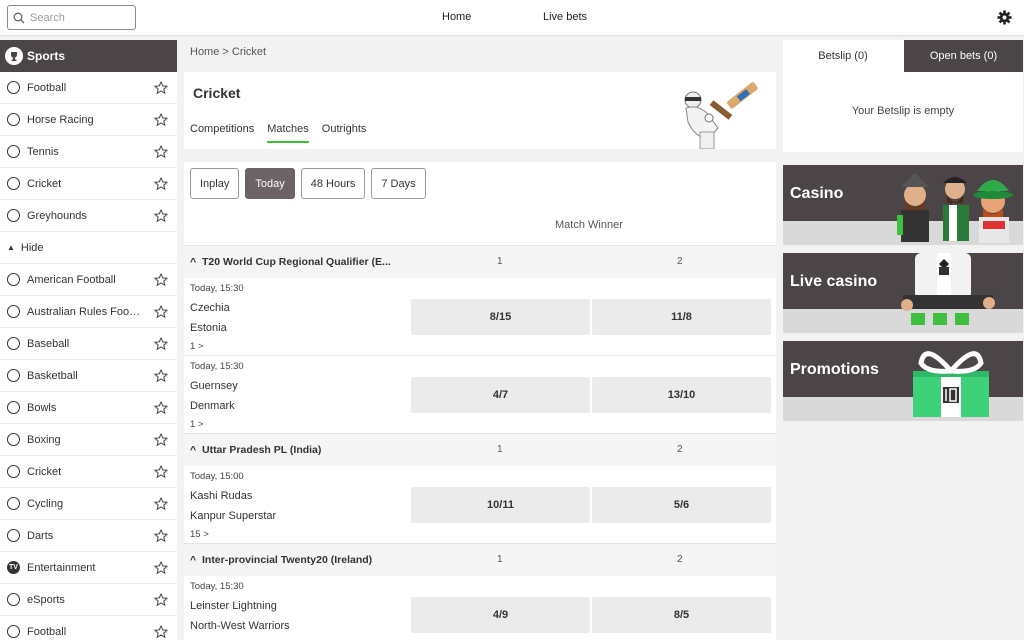  I want to click on hide-toggle: ▲ Hide, so click(88, 248).